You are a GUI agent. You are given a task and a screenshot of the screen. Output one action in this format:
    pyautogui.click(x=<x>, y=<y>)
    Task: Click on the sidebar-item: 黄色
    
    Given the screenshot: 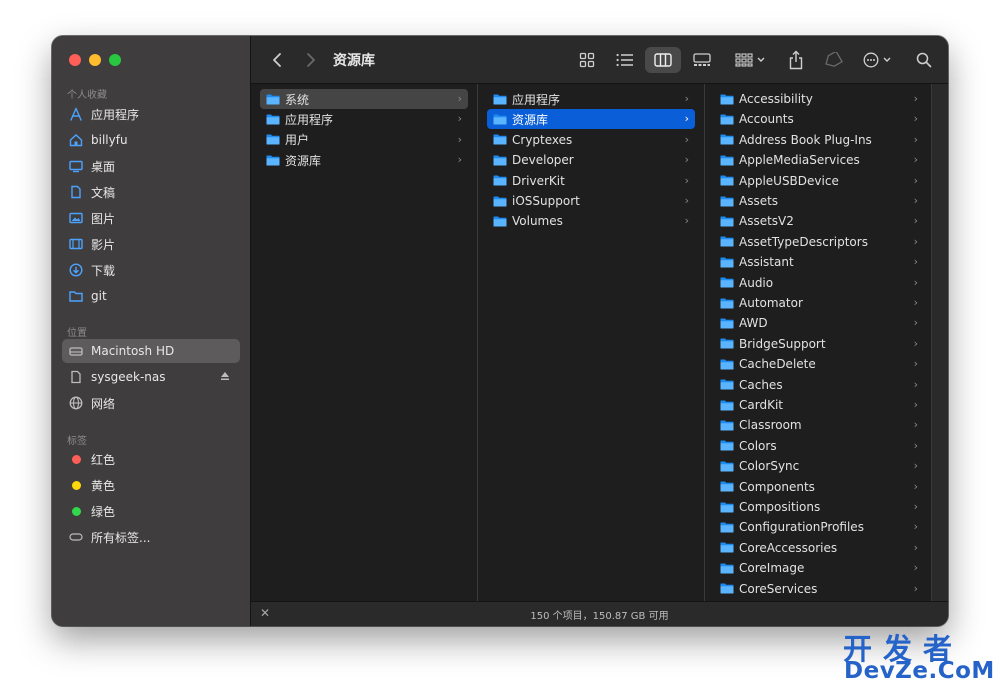 What is the action you would take?
    pyautogui.click(x=151, y=485)
    